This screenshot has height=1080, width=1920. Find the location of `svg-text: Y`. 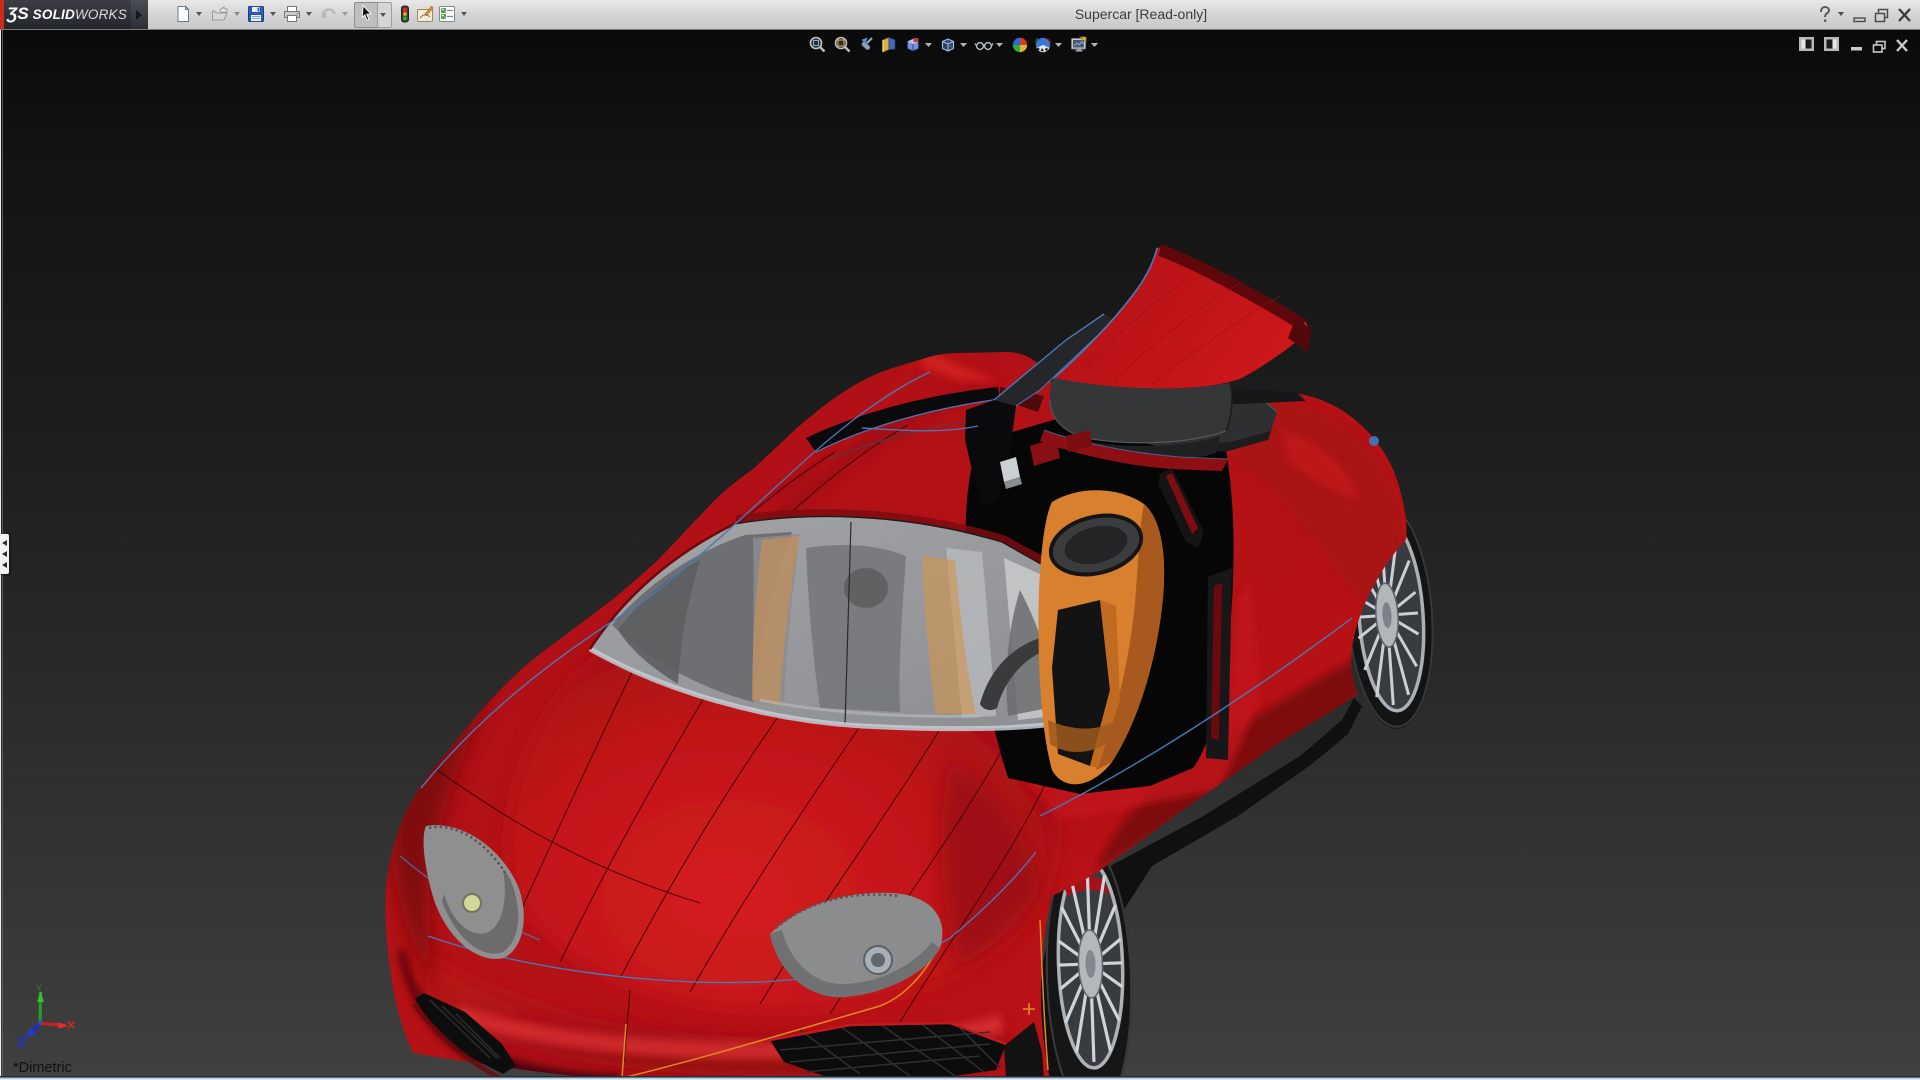

svg-text: Y is located at coordinates (39, 988).